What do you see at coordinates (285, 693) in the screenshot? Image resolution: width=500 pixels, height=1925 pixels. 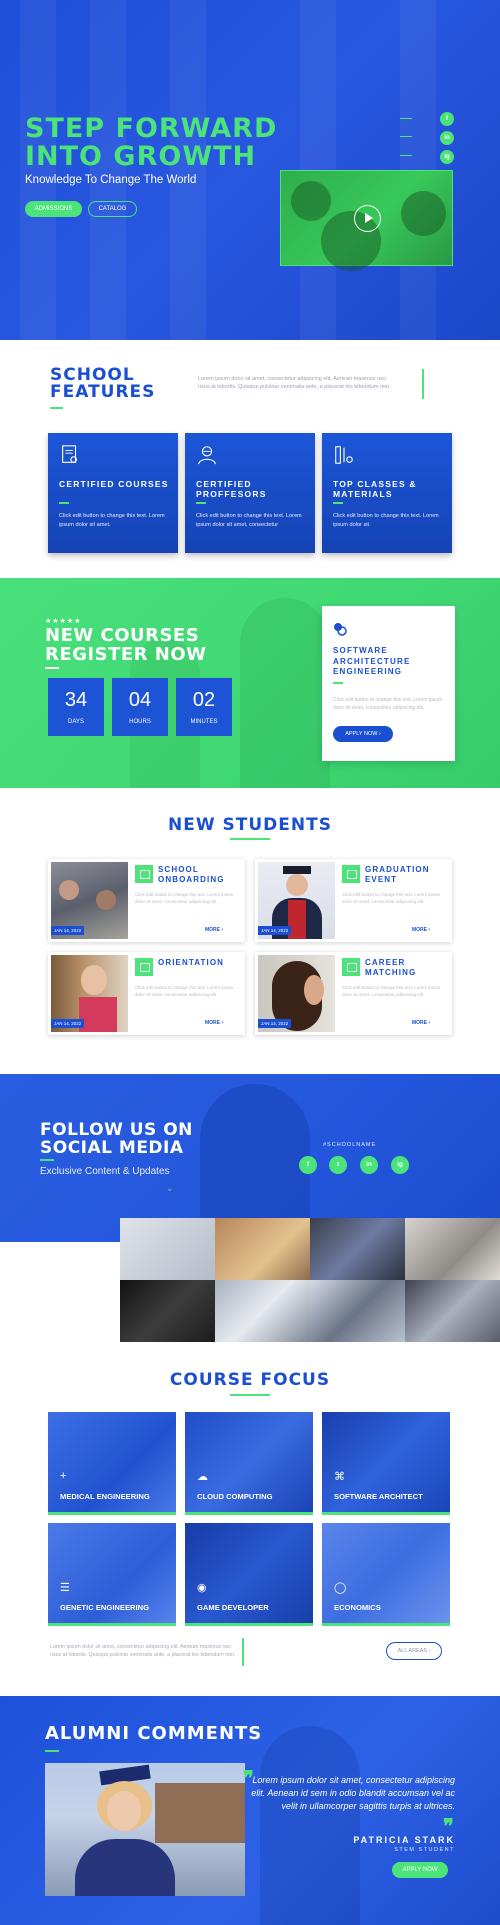 I see `bg-figure` at bounding box center [285, 693].